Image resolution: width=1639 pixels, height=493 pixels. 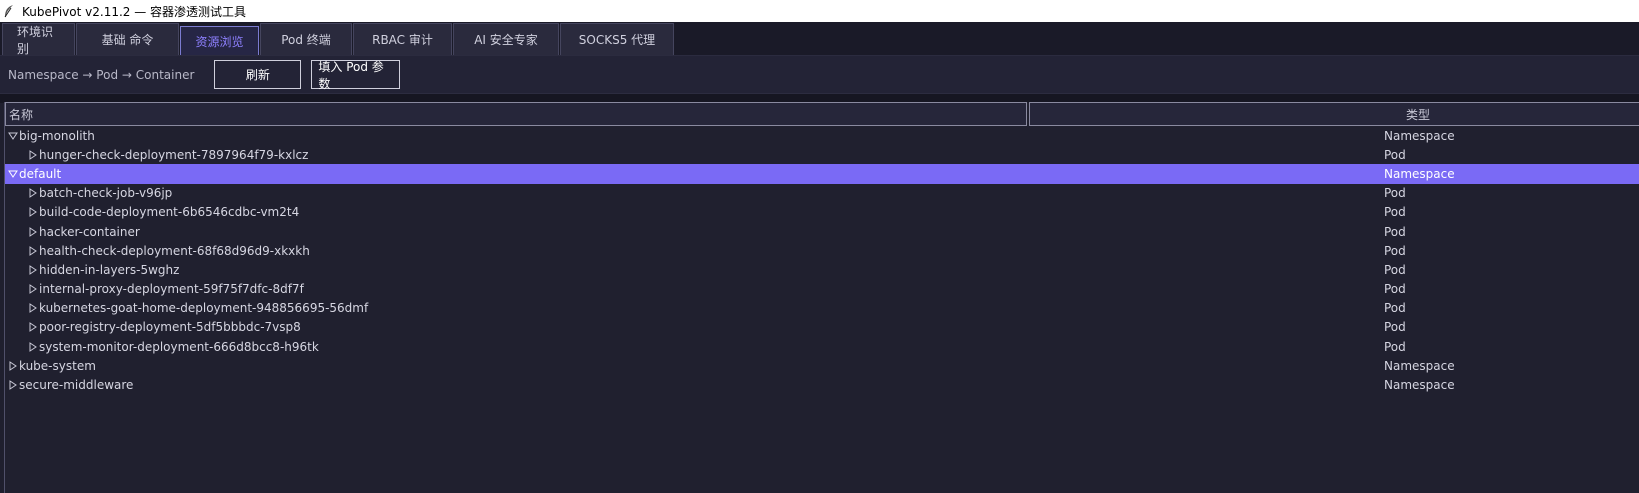 What do you see at coordinates (40, 173) in the screenshot?
I see `row-name: default` at bounding box center [40, 173].